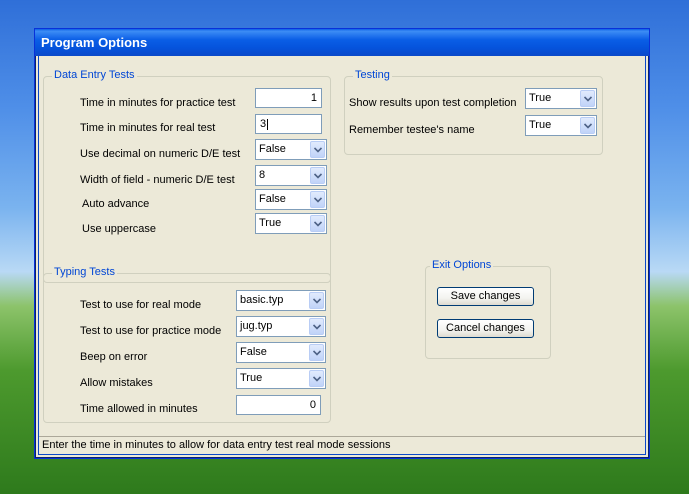  Describe the element at coordinates (462, 265) in the screenshot. I see `exit-options-label: Exit Options` at that location.